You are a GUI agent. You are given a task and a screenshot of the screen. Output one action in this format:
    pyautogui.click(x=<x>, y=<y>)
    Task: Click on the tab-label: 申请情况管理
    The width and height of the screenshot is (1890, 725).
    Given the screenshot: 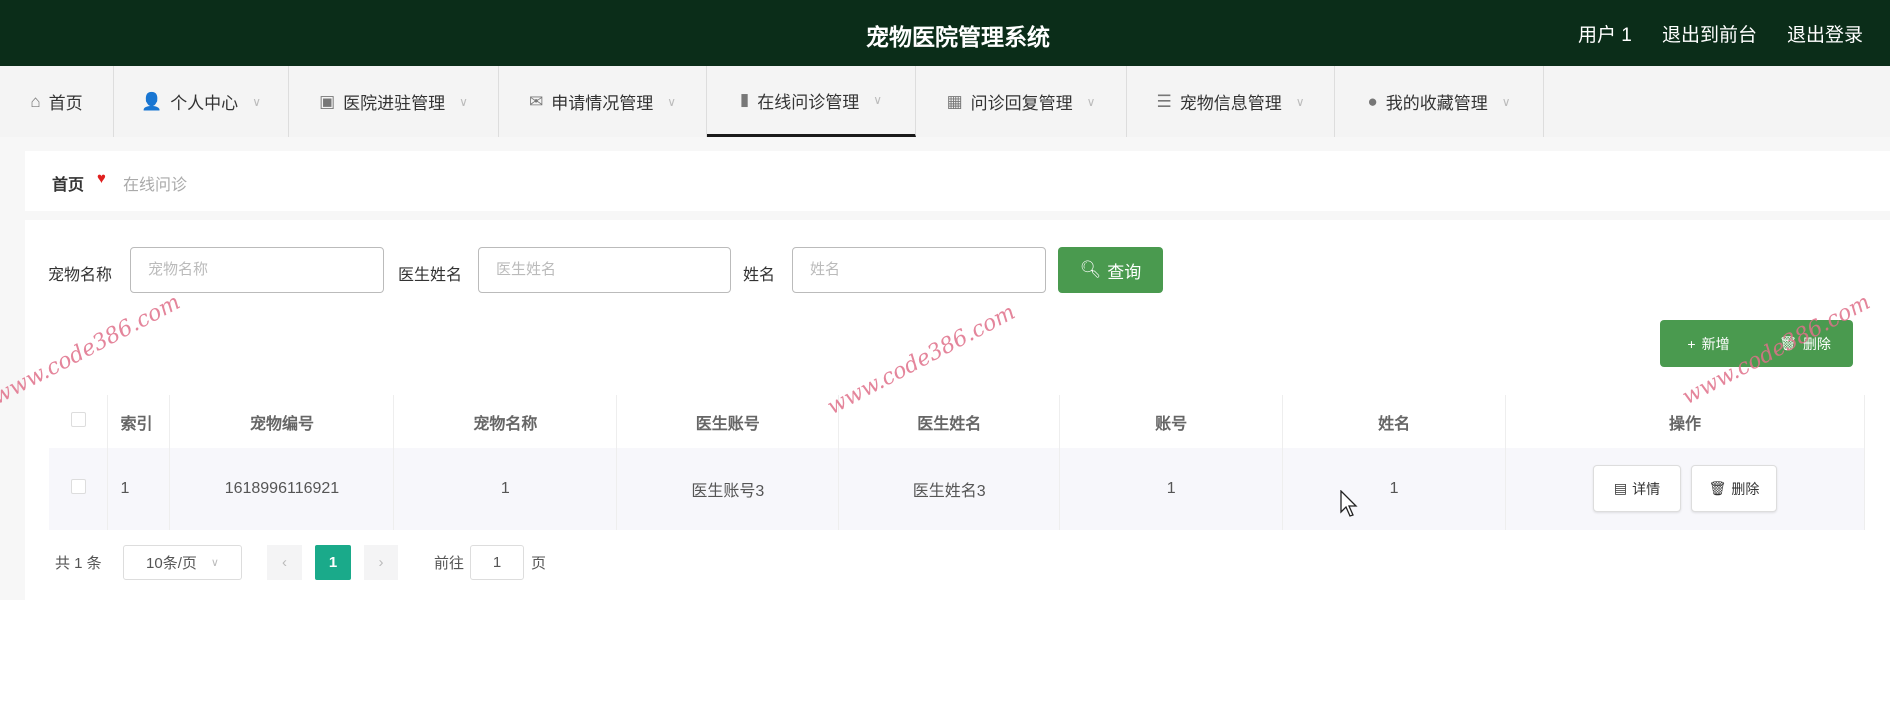 What is the action you would take?
    pyautogui.click(x=602, y=103)
    